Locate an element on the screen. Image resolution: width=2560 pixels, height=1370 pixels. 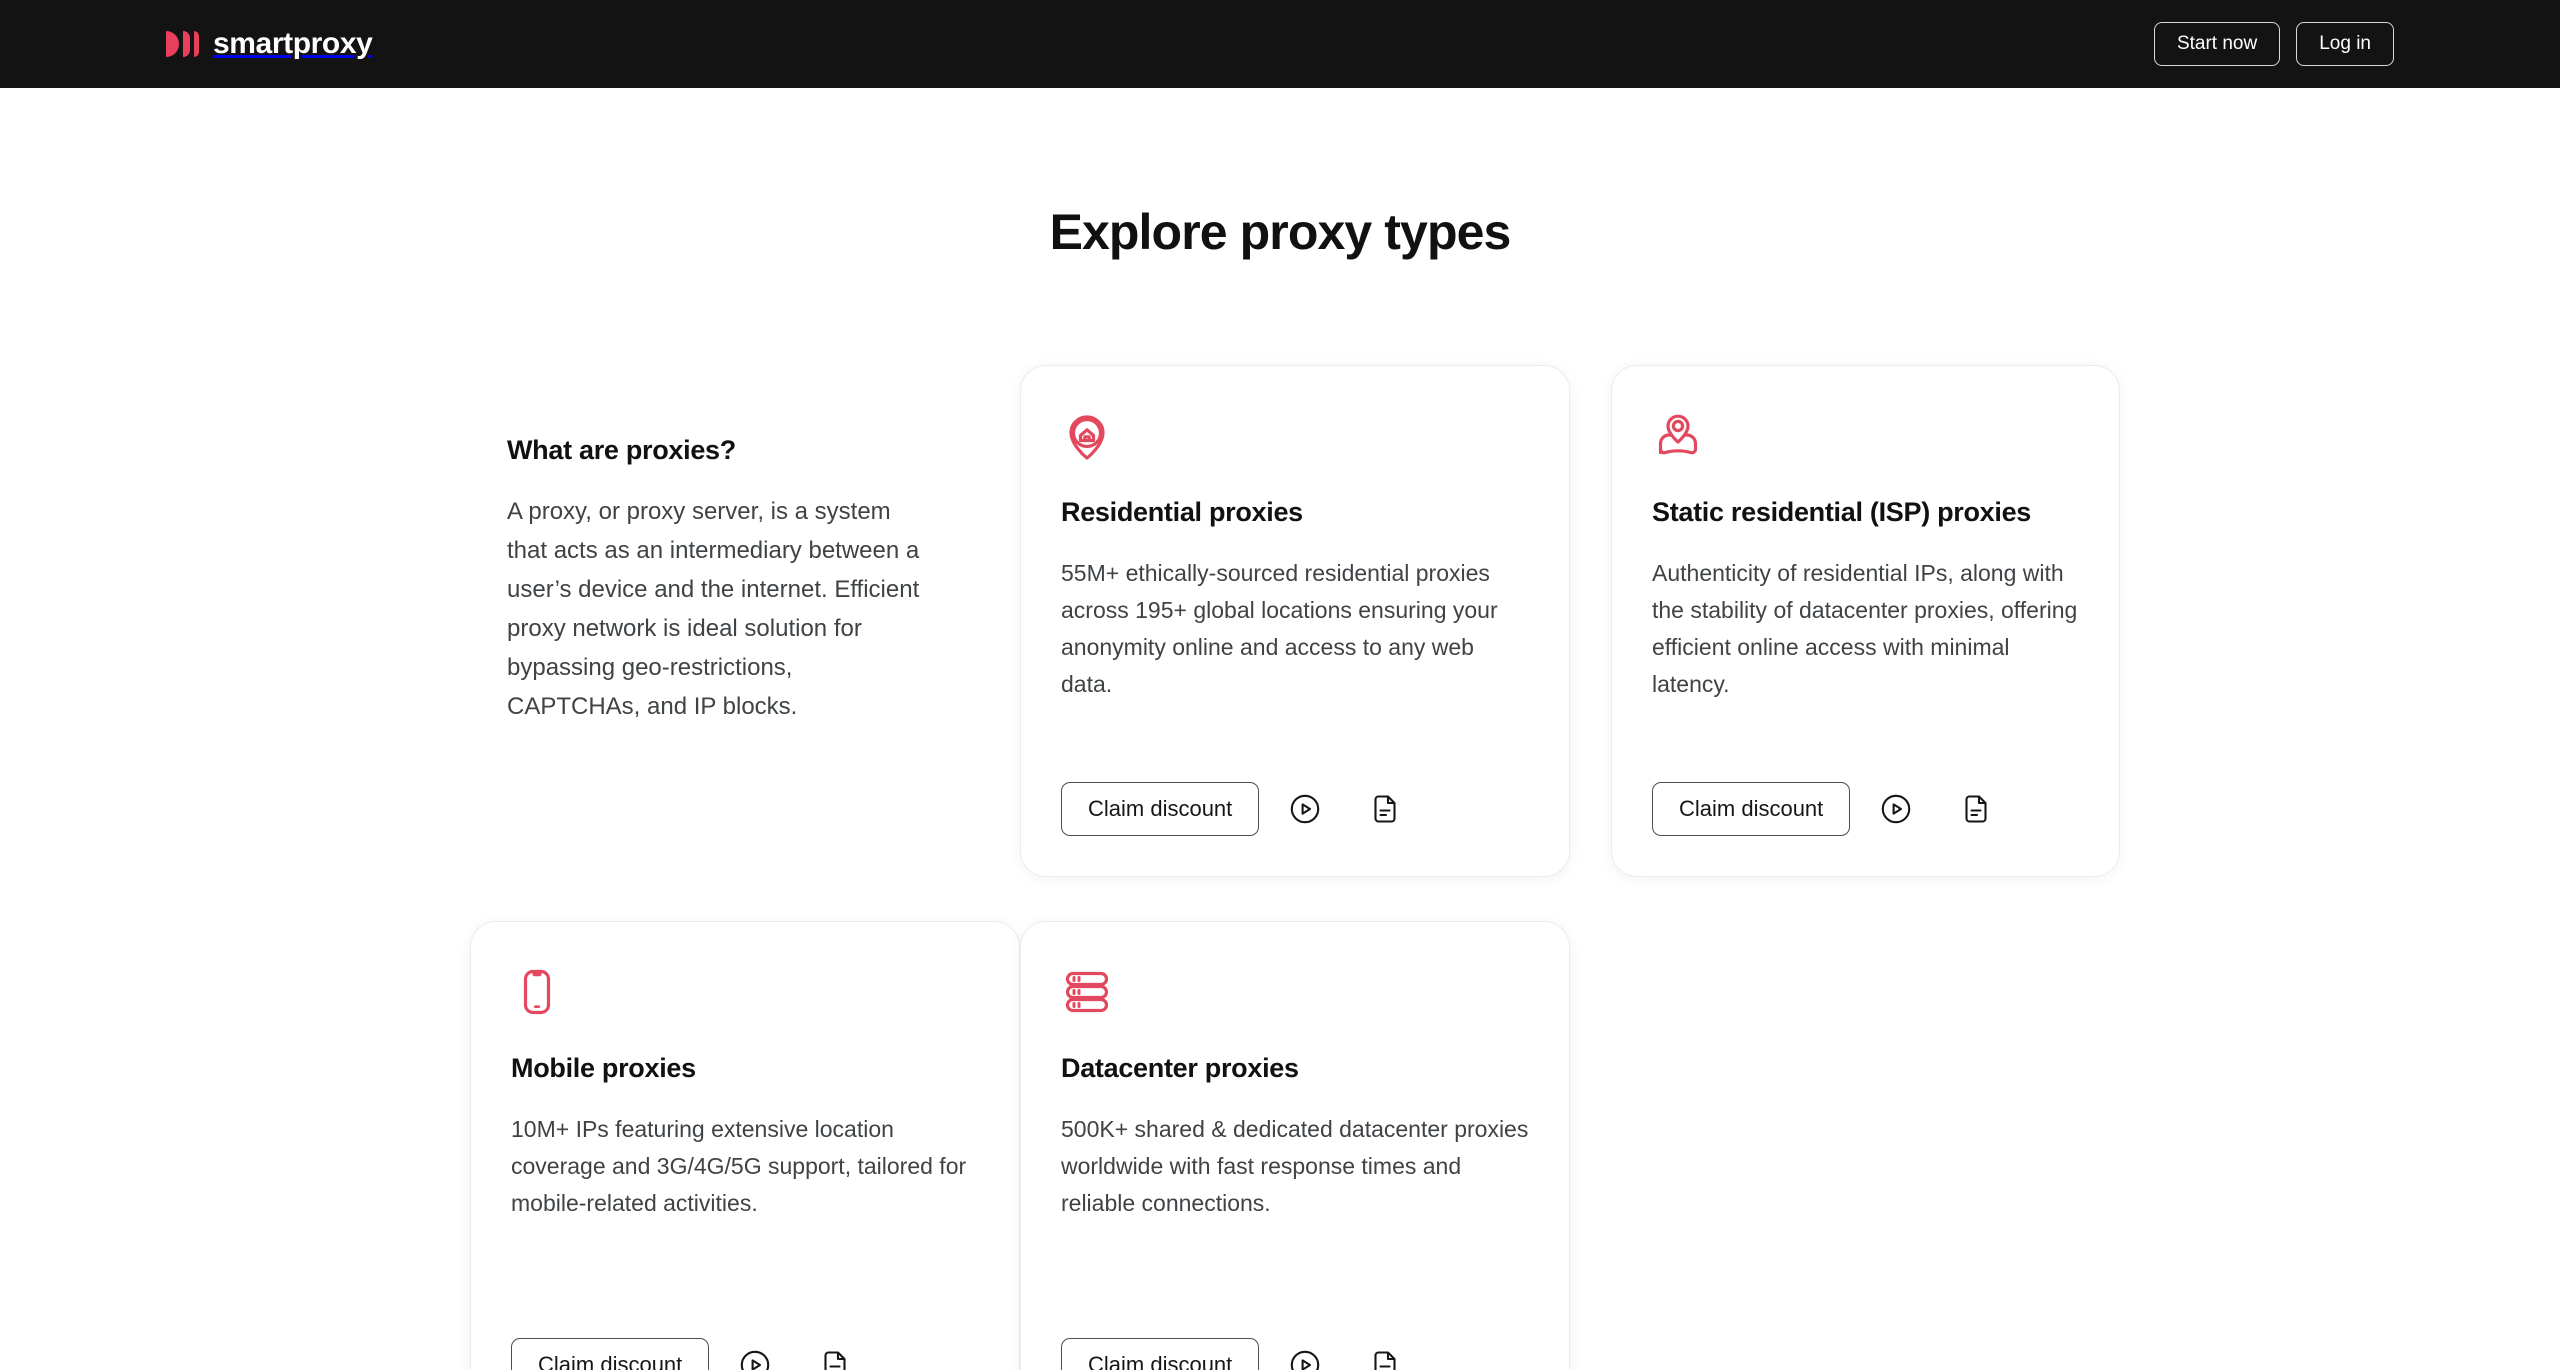
brand-name: smartproxy is located at coordinates (293, 43).